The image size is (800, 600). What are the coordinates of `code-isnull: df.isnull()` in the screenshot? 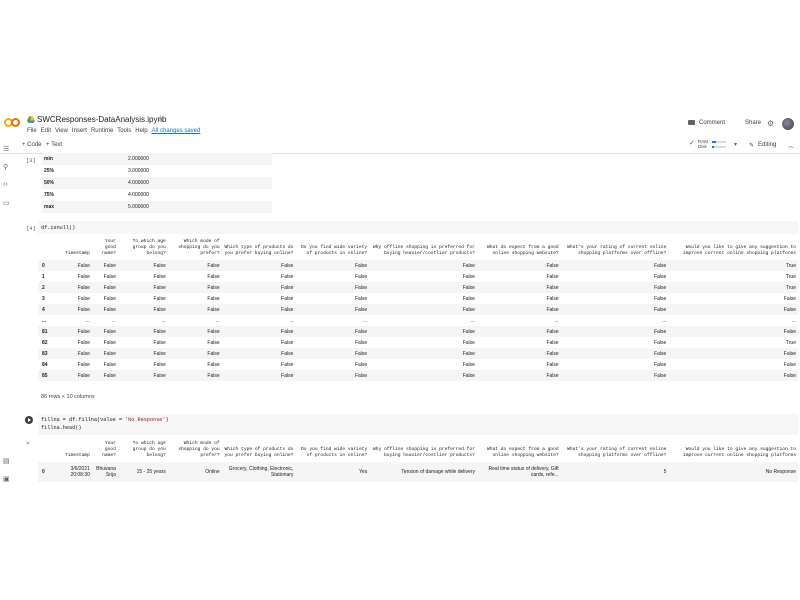 It's located at (58, 228).